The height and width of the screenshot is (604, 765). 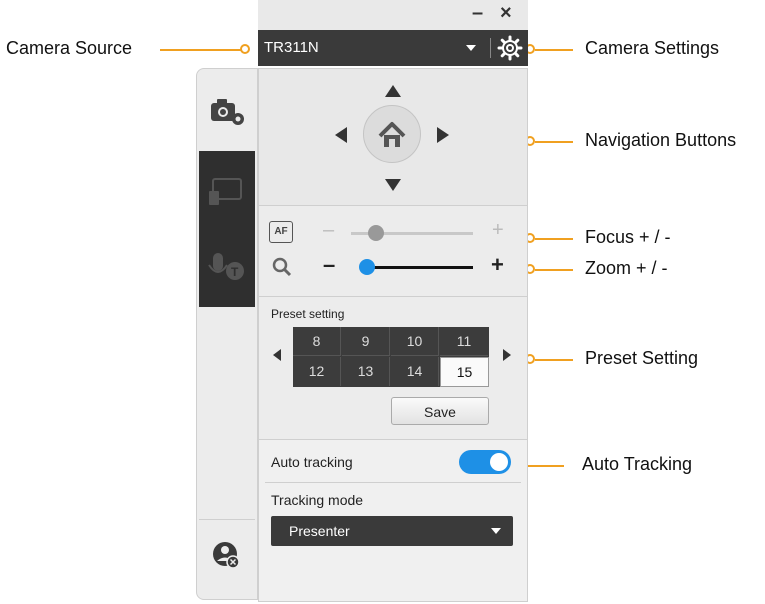 What do you see at coordinates (485, 462) in the screenshot?
I see `auto-tracking-toggle` at bounding box center [485, 462].